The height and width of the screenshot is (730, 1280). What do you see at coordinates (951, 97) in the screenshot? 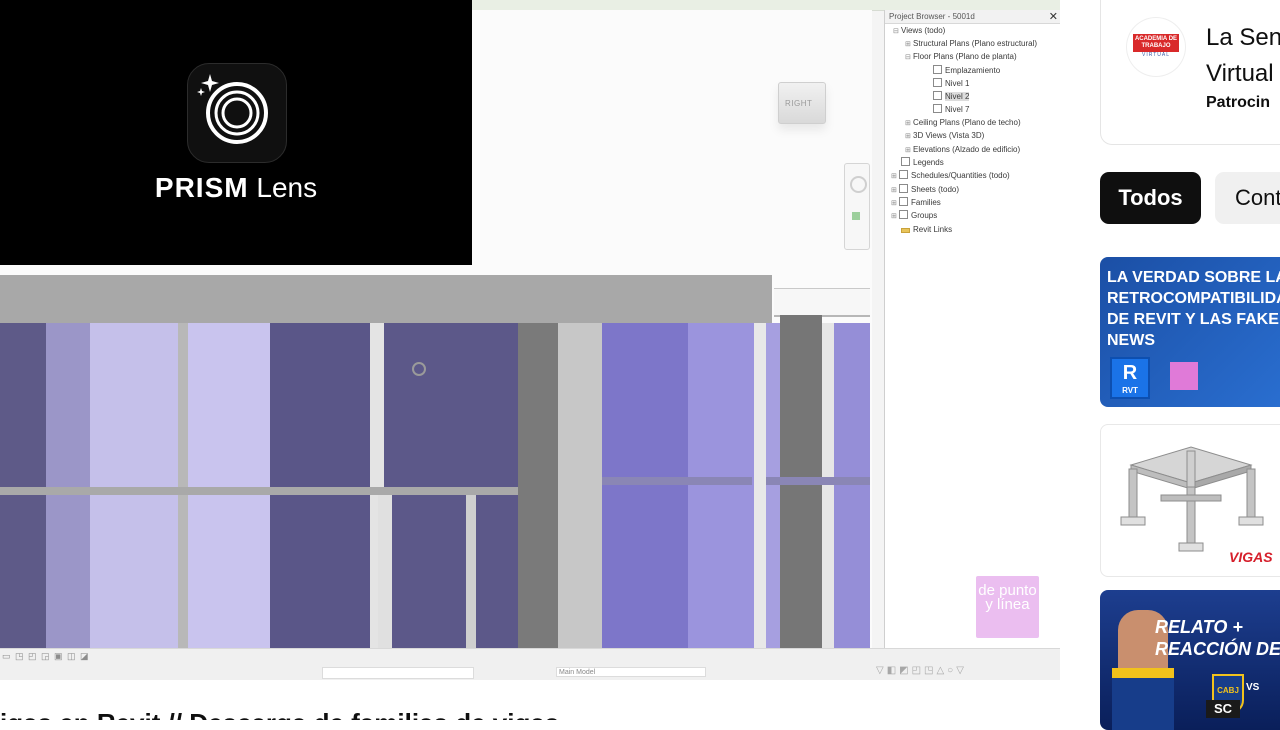
I see `tree-item-nivel-2: Nivel 2` at bounding box center [951, 97].